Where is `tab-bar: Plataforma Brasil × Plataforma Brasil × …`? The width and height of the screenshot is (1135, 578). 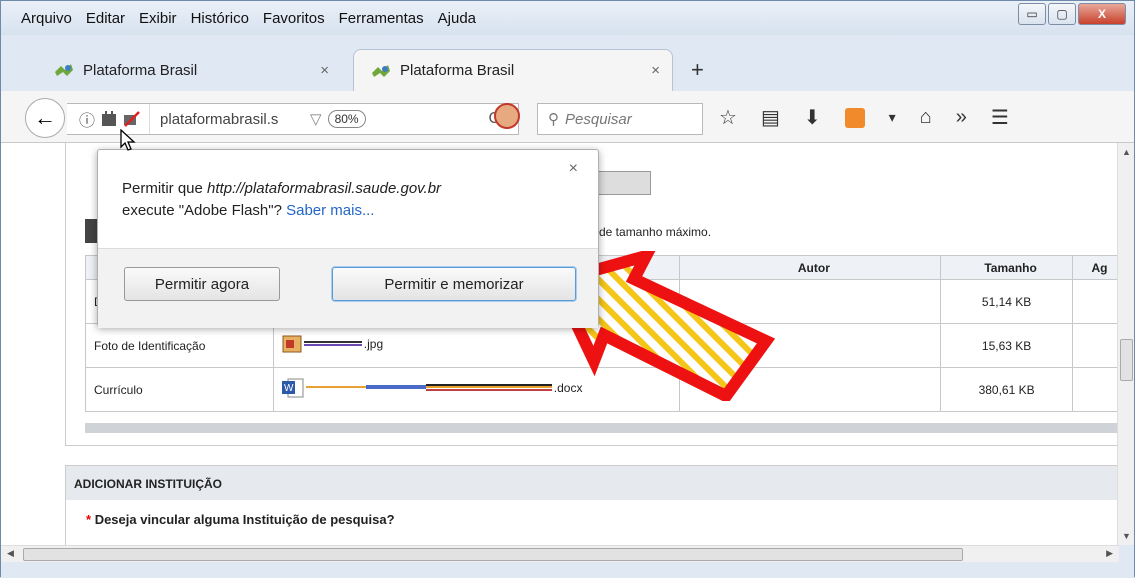
tab-bar: Plataforma Brasil × Plataforma Brasil × … is located at coordinates (567, 70).